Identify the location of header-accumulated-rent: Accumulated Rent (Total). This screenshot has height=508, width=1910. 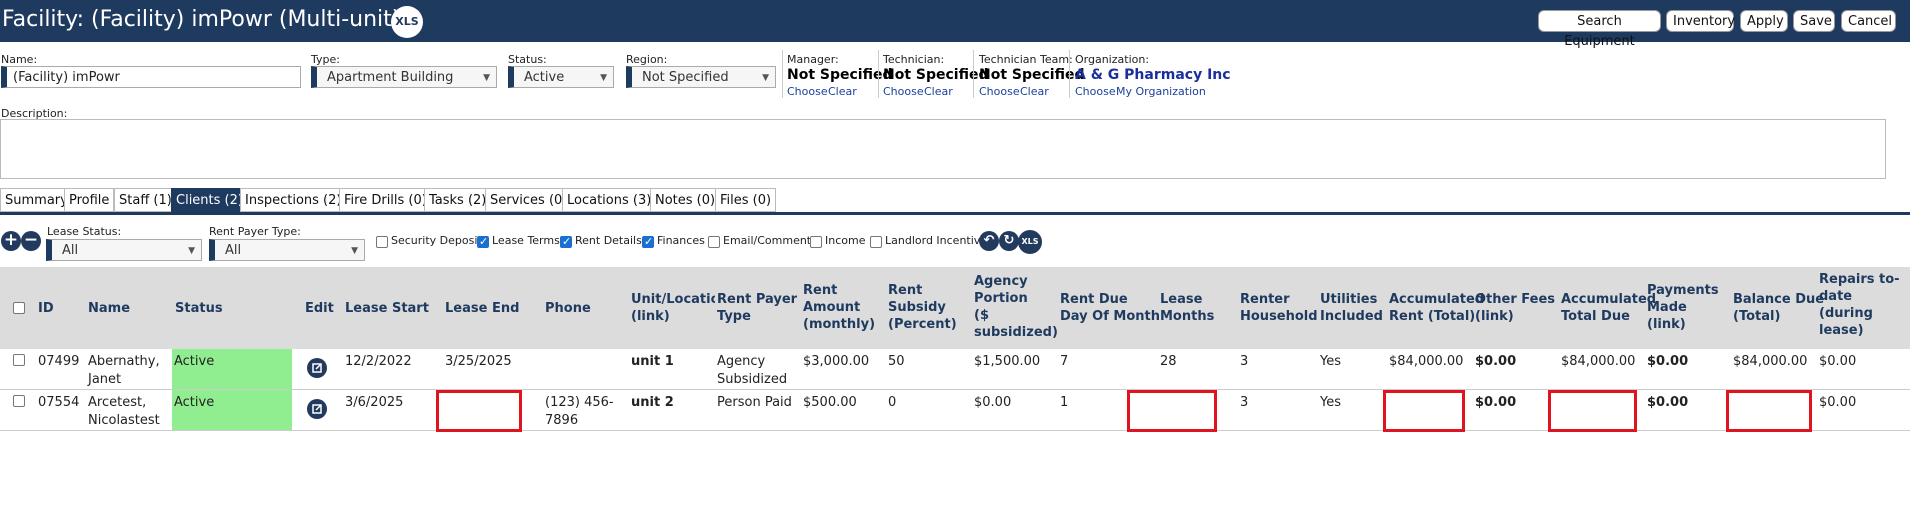
(1436, 308).